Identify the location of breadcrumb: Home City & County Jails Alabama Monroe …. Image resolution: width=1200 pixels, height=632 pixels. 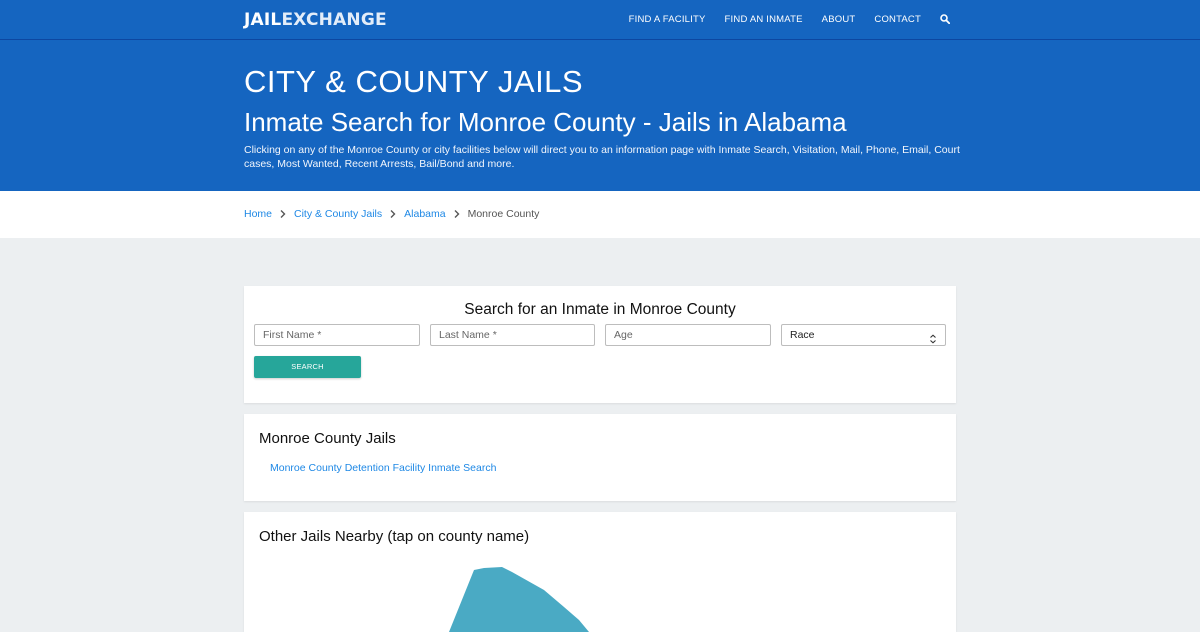
(391, 214).